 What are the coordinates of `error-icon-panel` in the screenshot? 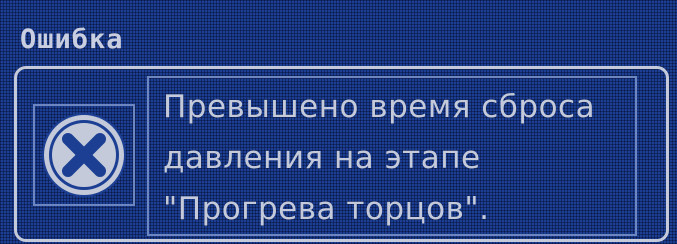 It's located at (84, 155).